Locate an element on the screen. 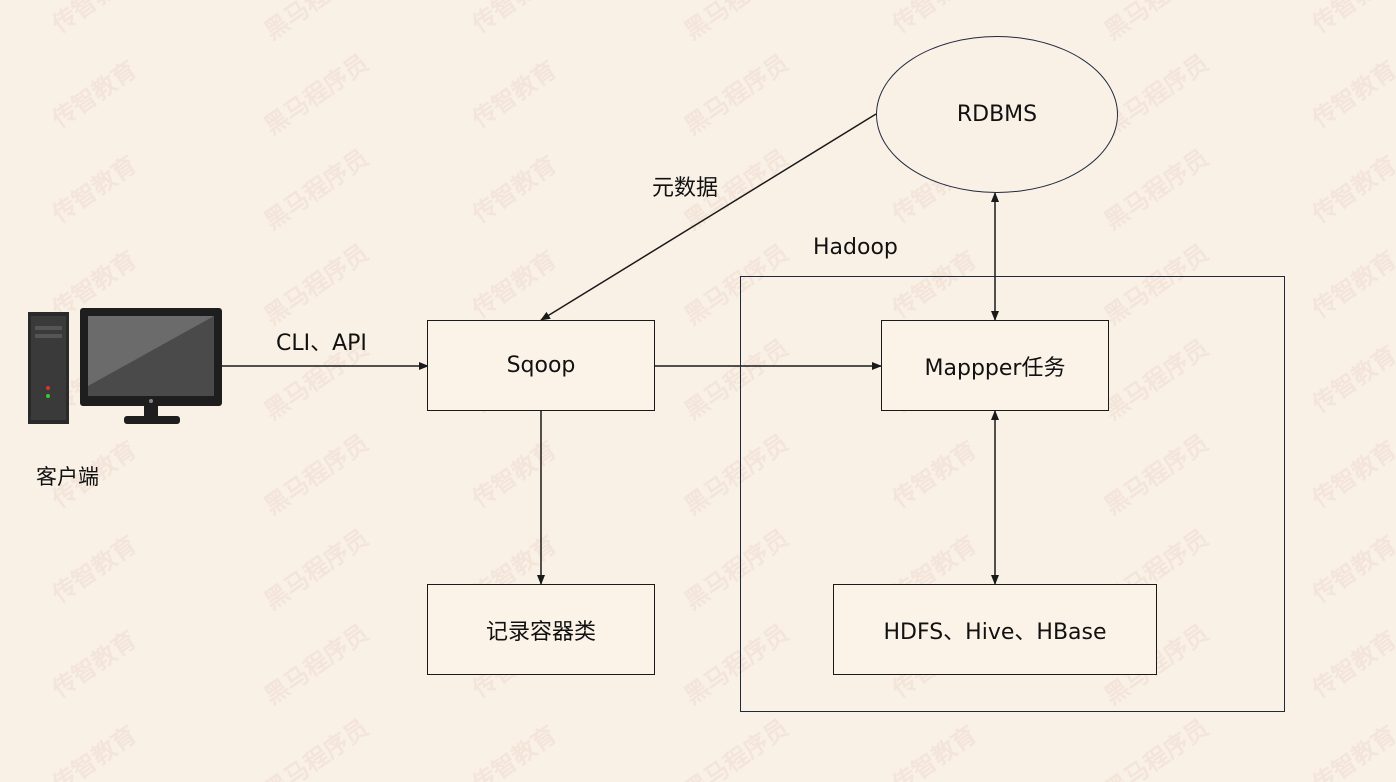 This screenshot has height=782, width=1396. metadata-edge-label: 元数据 is located at coordinates (685, 188).